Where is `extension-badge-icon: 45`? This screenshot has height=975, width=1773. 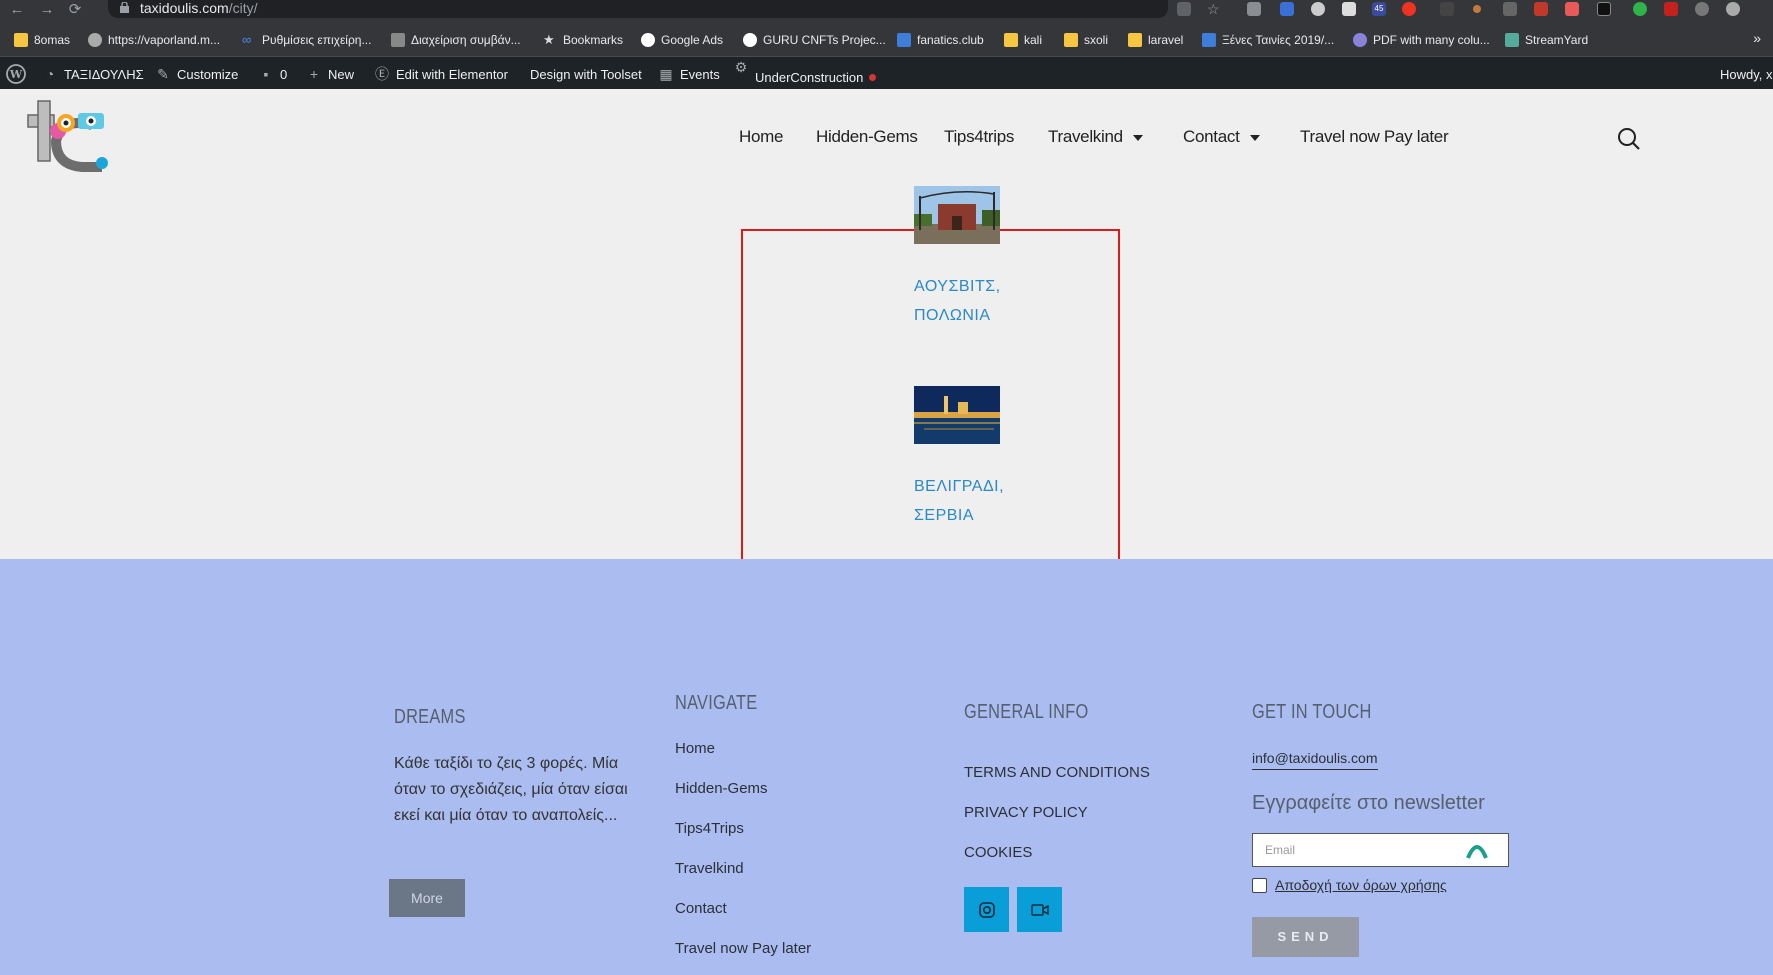 extension-badge-icon: 45 is located at coordinates (1379, 9).